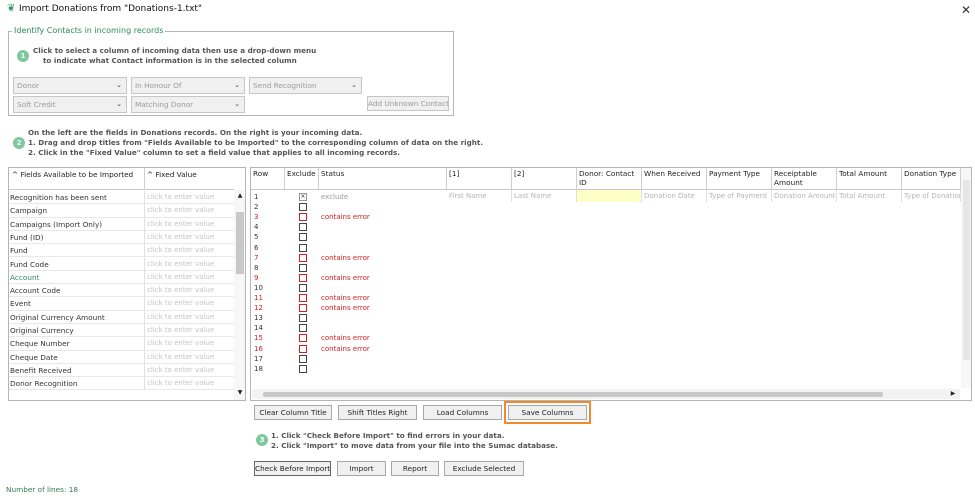  What do you see at coordinates (121, 370) in the screenshot?
I see `field-row: Benefit Received click to enter value` at bounding box center [121, 370].